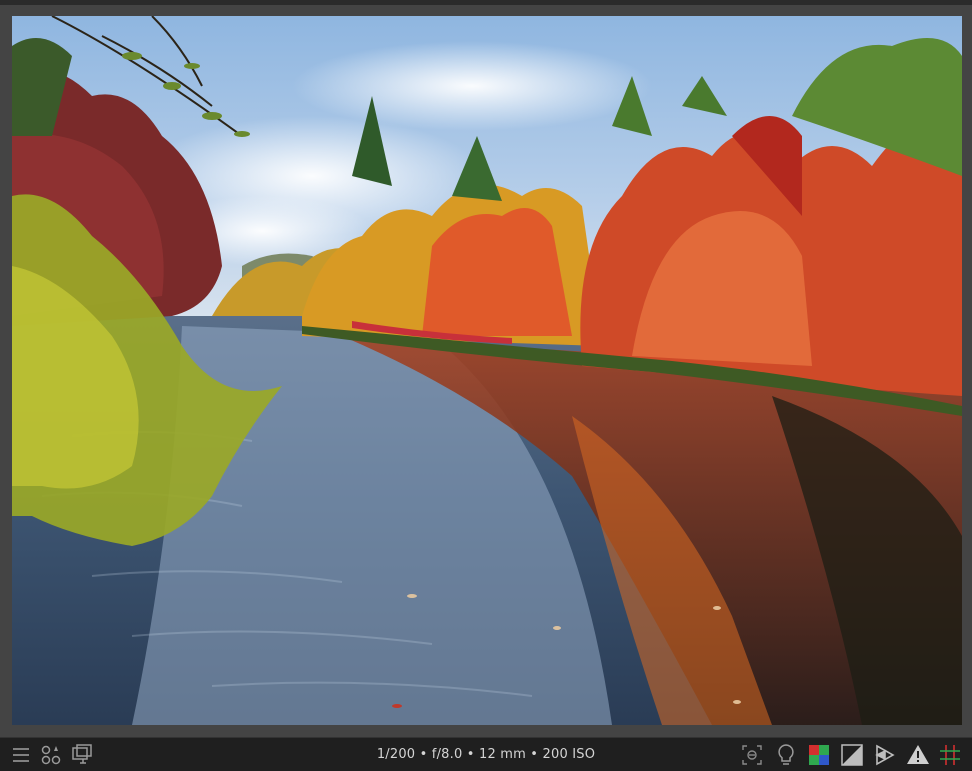  I want to click on display-icon, so click(82, 755).